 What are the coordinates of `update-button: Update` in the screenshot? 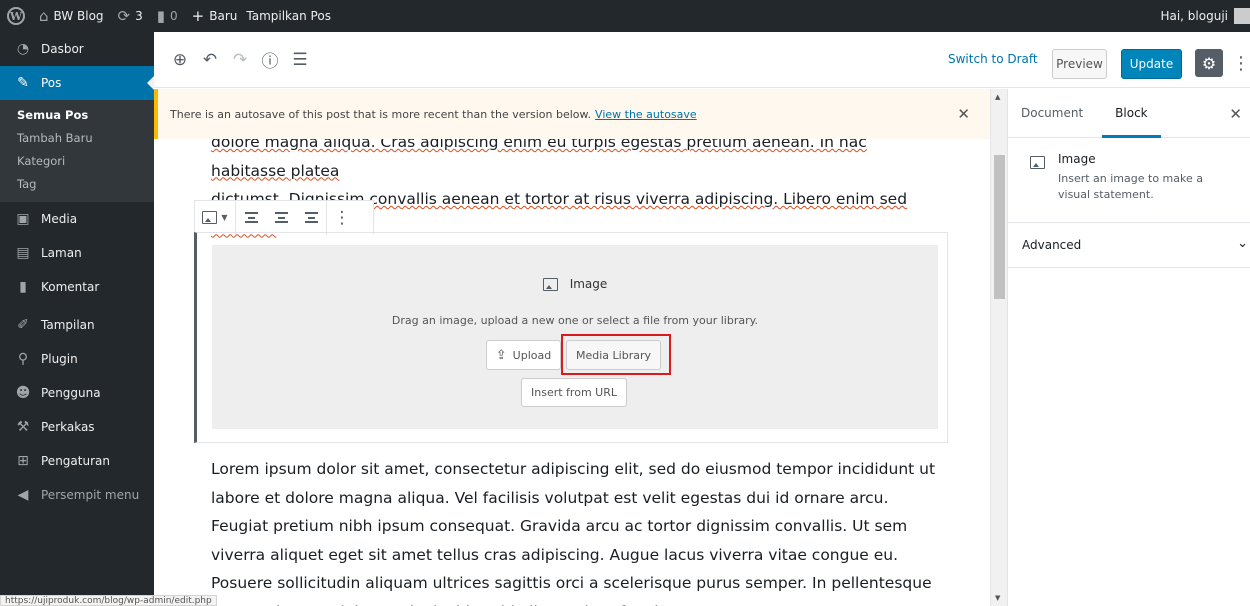 It's located at (1151, 64).